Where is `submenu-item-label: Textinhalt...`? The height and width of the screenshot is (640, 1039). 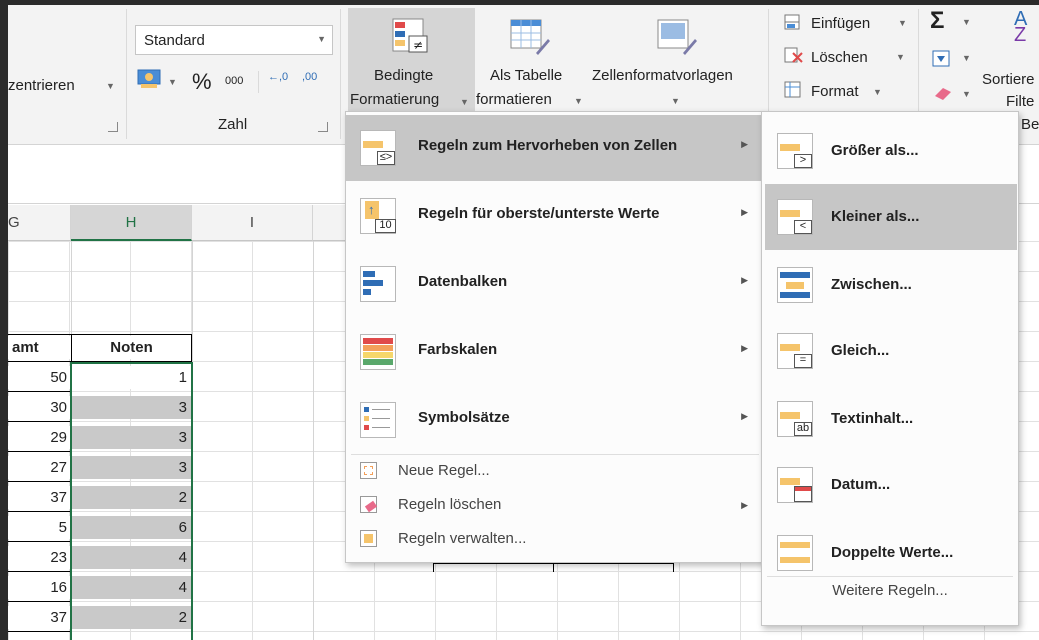 submenu-item-label: Textinhalt... is located at coordinates (872, 418).